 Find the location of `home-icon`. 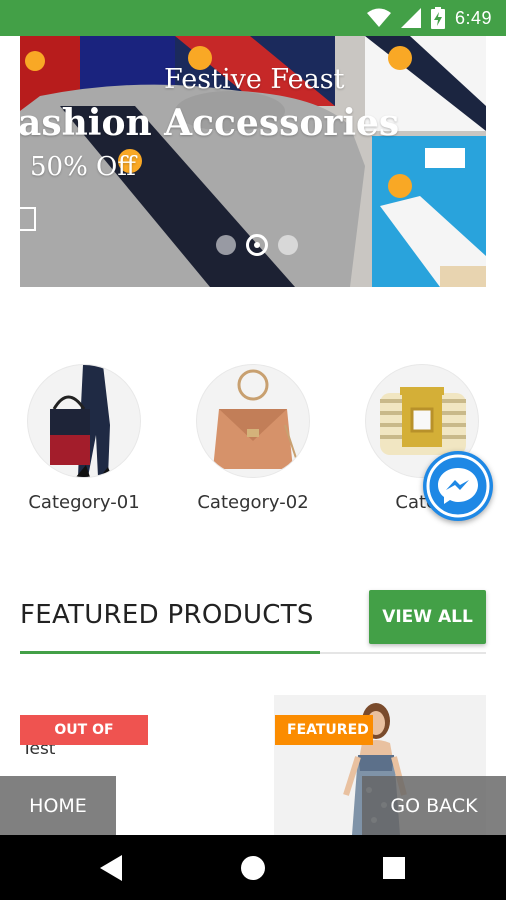

home-icon is located at coordinates (253, 867).